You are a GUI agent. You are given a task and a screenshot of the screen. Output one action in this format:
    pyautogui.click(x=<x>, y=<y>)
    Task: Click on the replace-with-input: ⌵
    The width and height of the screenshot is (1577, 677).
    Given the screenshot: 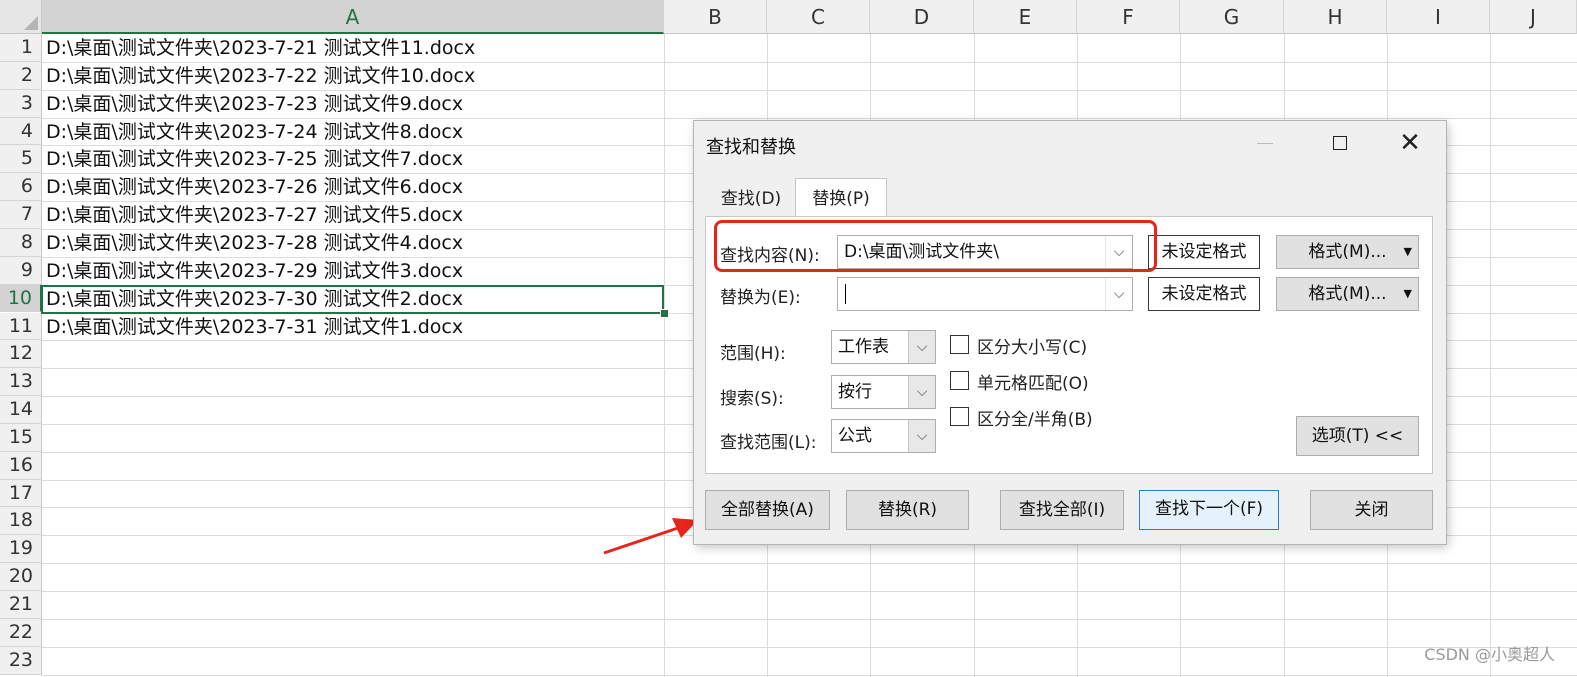 What is the action you would take?
    pyautogui.click(x=985, y=294)
    